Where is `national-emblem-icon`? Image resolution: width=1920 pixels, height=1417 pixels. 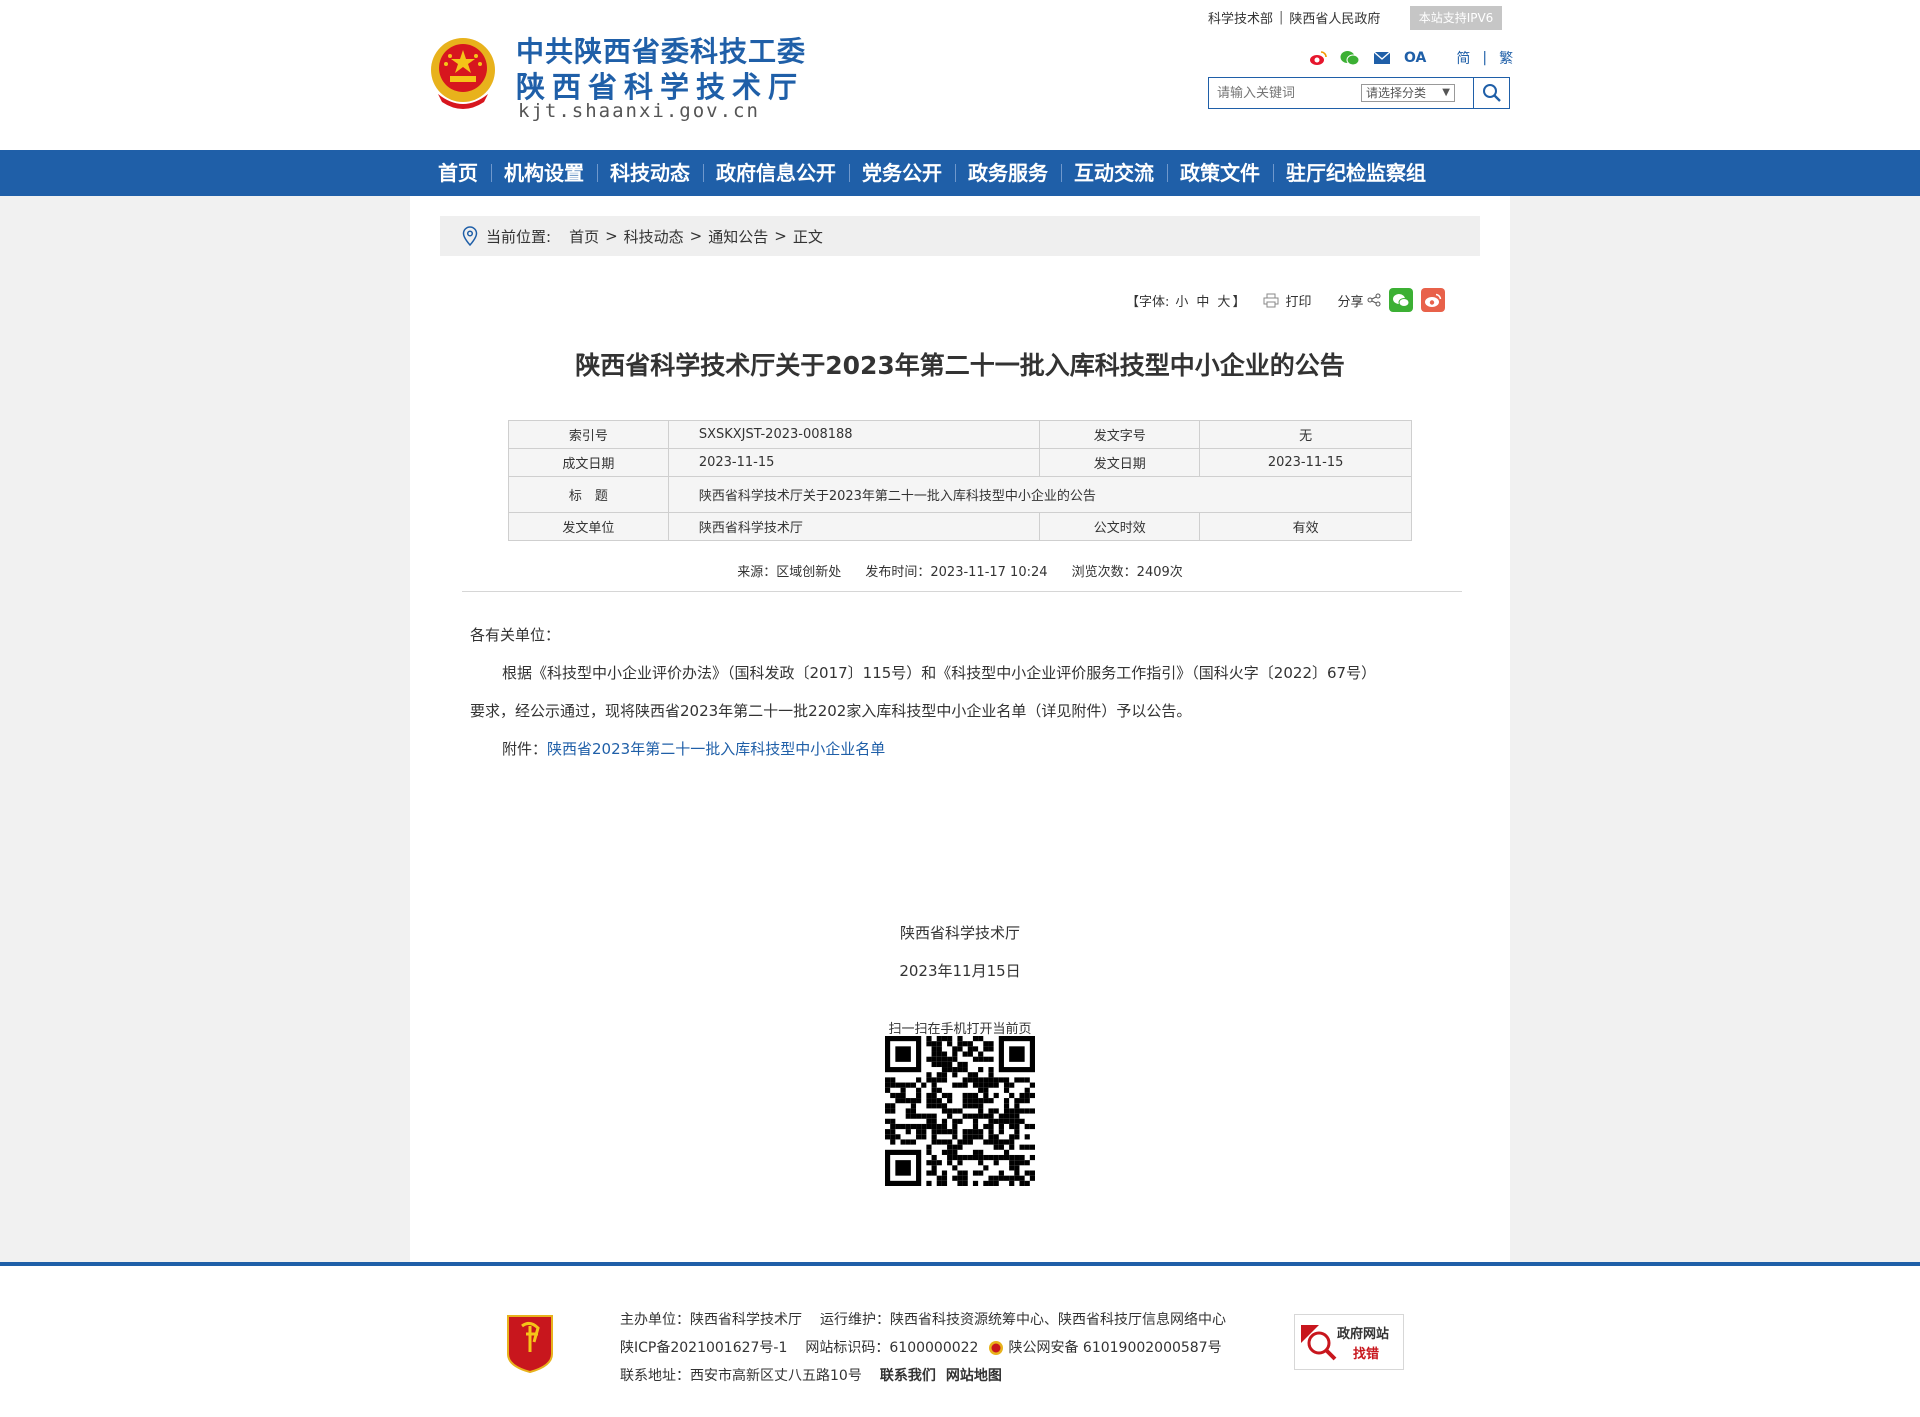
national-emblem-icon is located at coordinates (463, 73).